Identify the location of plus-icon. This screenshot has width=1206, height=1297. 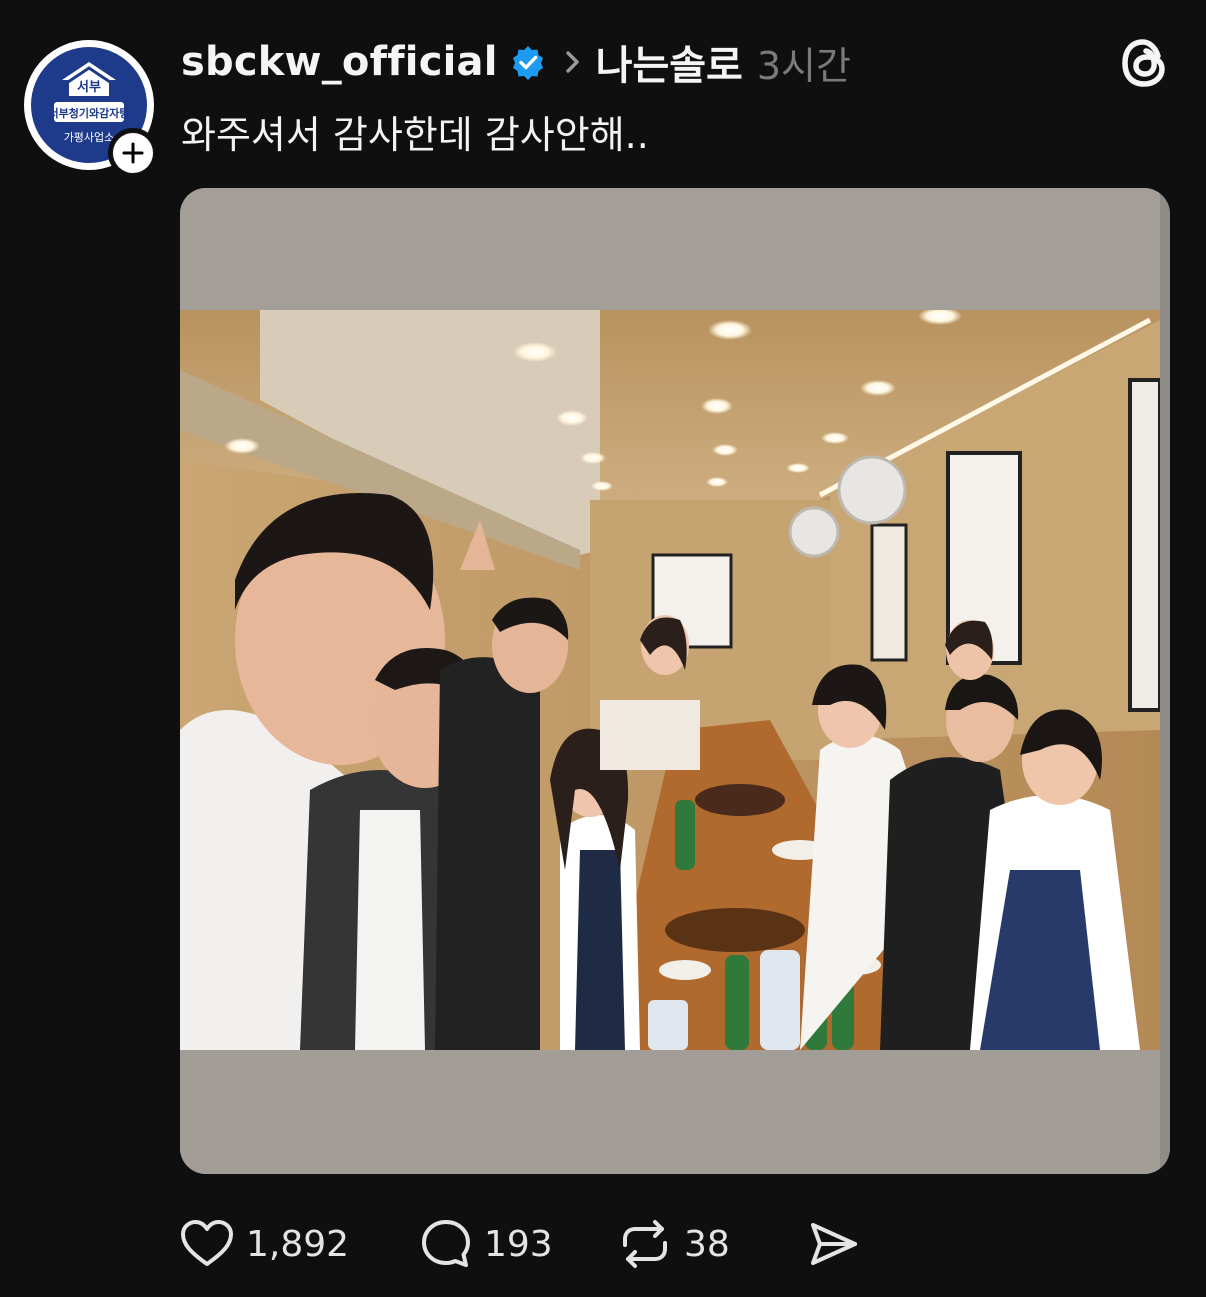
(133, 153).